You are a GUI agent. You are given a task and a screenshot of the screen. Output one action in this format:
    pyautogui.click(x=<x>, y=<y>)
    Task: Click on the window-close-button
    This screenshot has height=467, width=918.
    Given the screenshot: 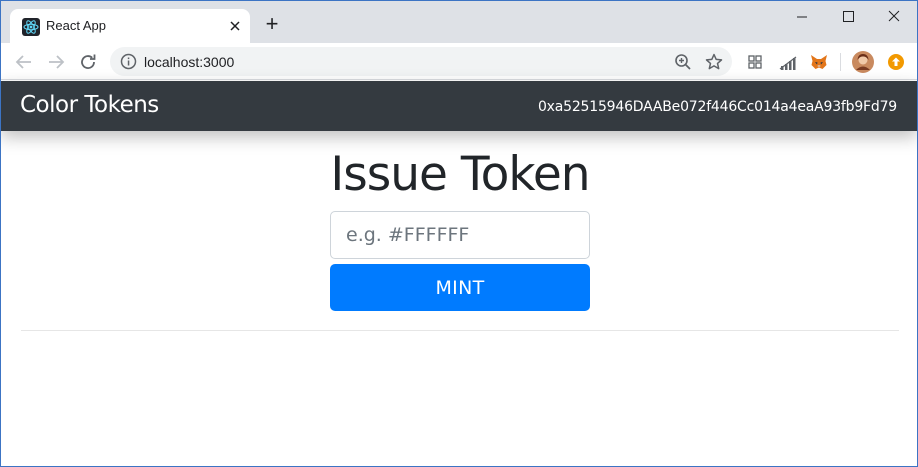 What is the action you would take?
    pyautogui.click(x=894, y=17)
    